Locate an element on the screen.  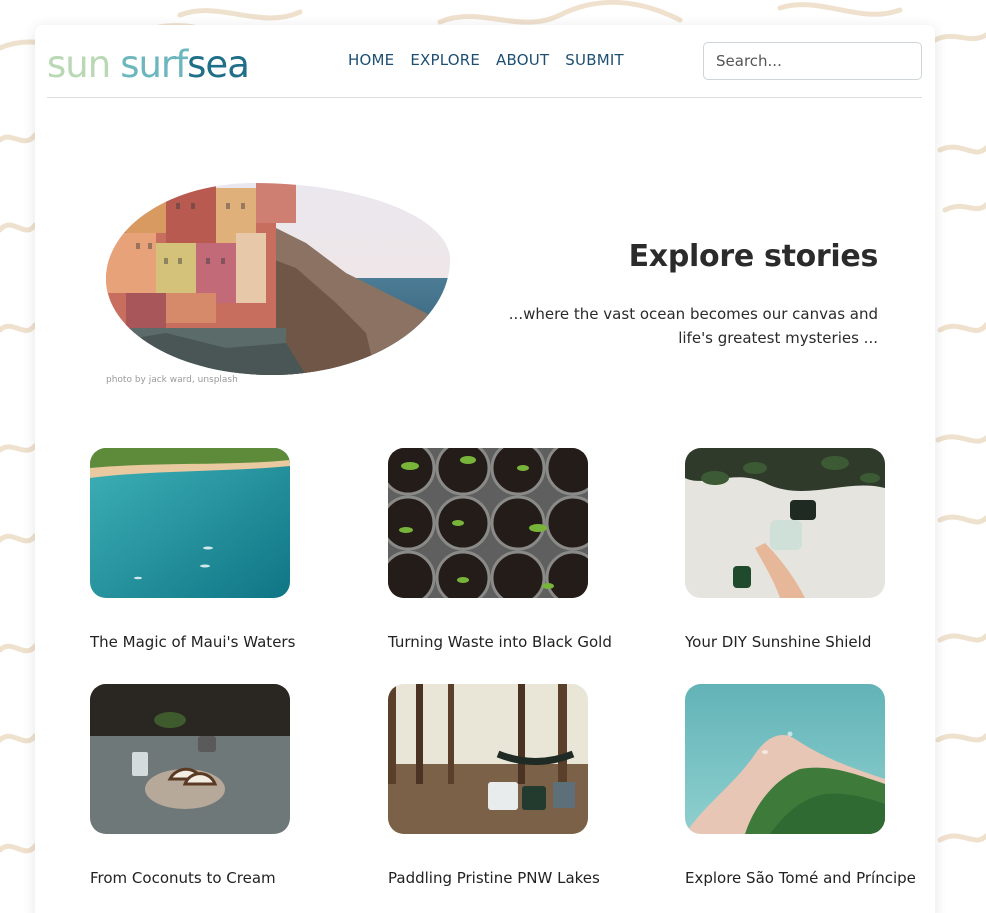
site-logo: sun surf sea is located at coordinates (161, 61).